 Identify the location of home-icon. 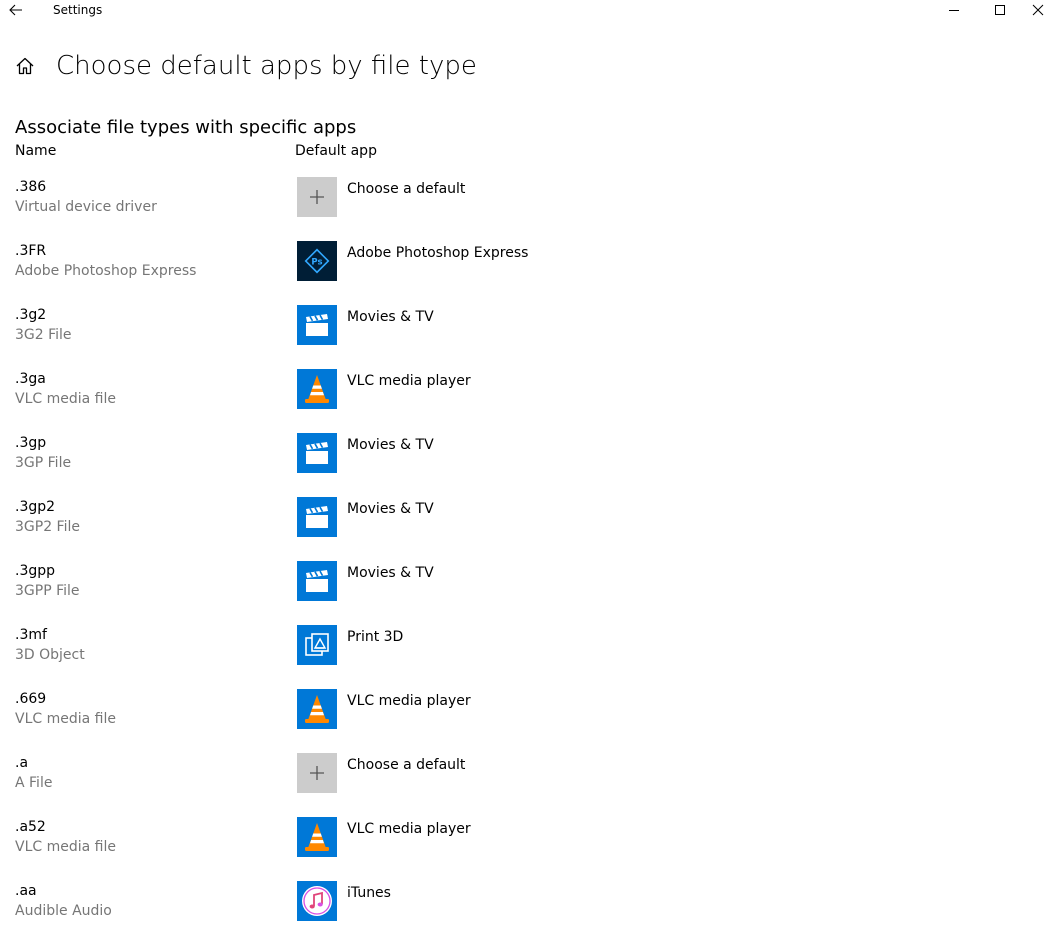
(25, 66).